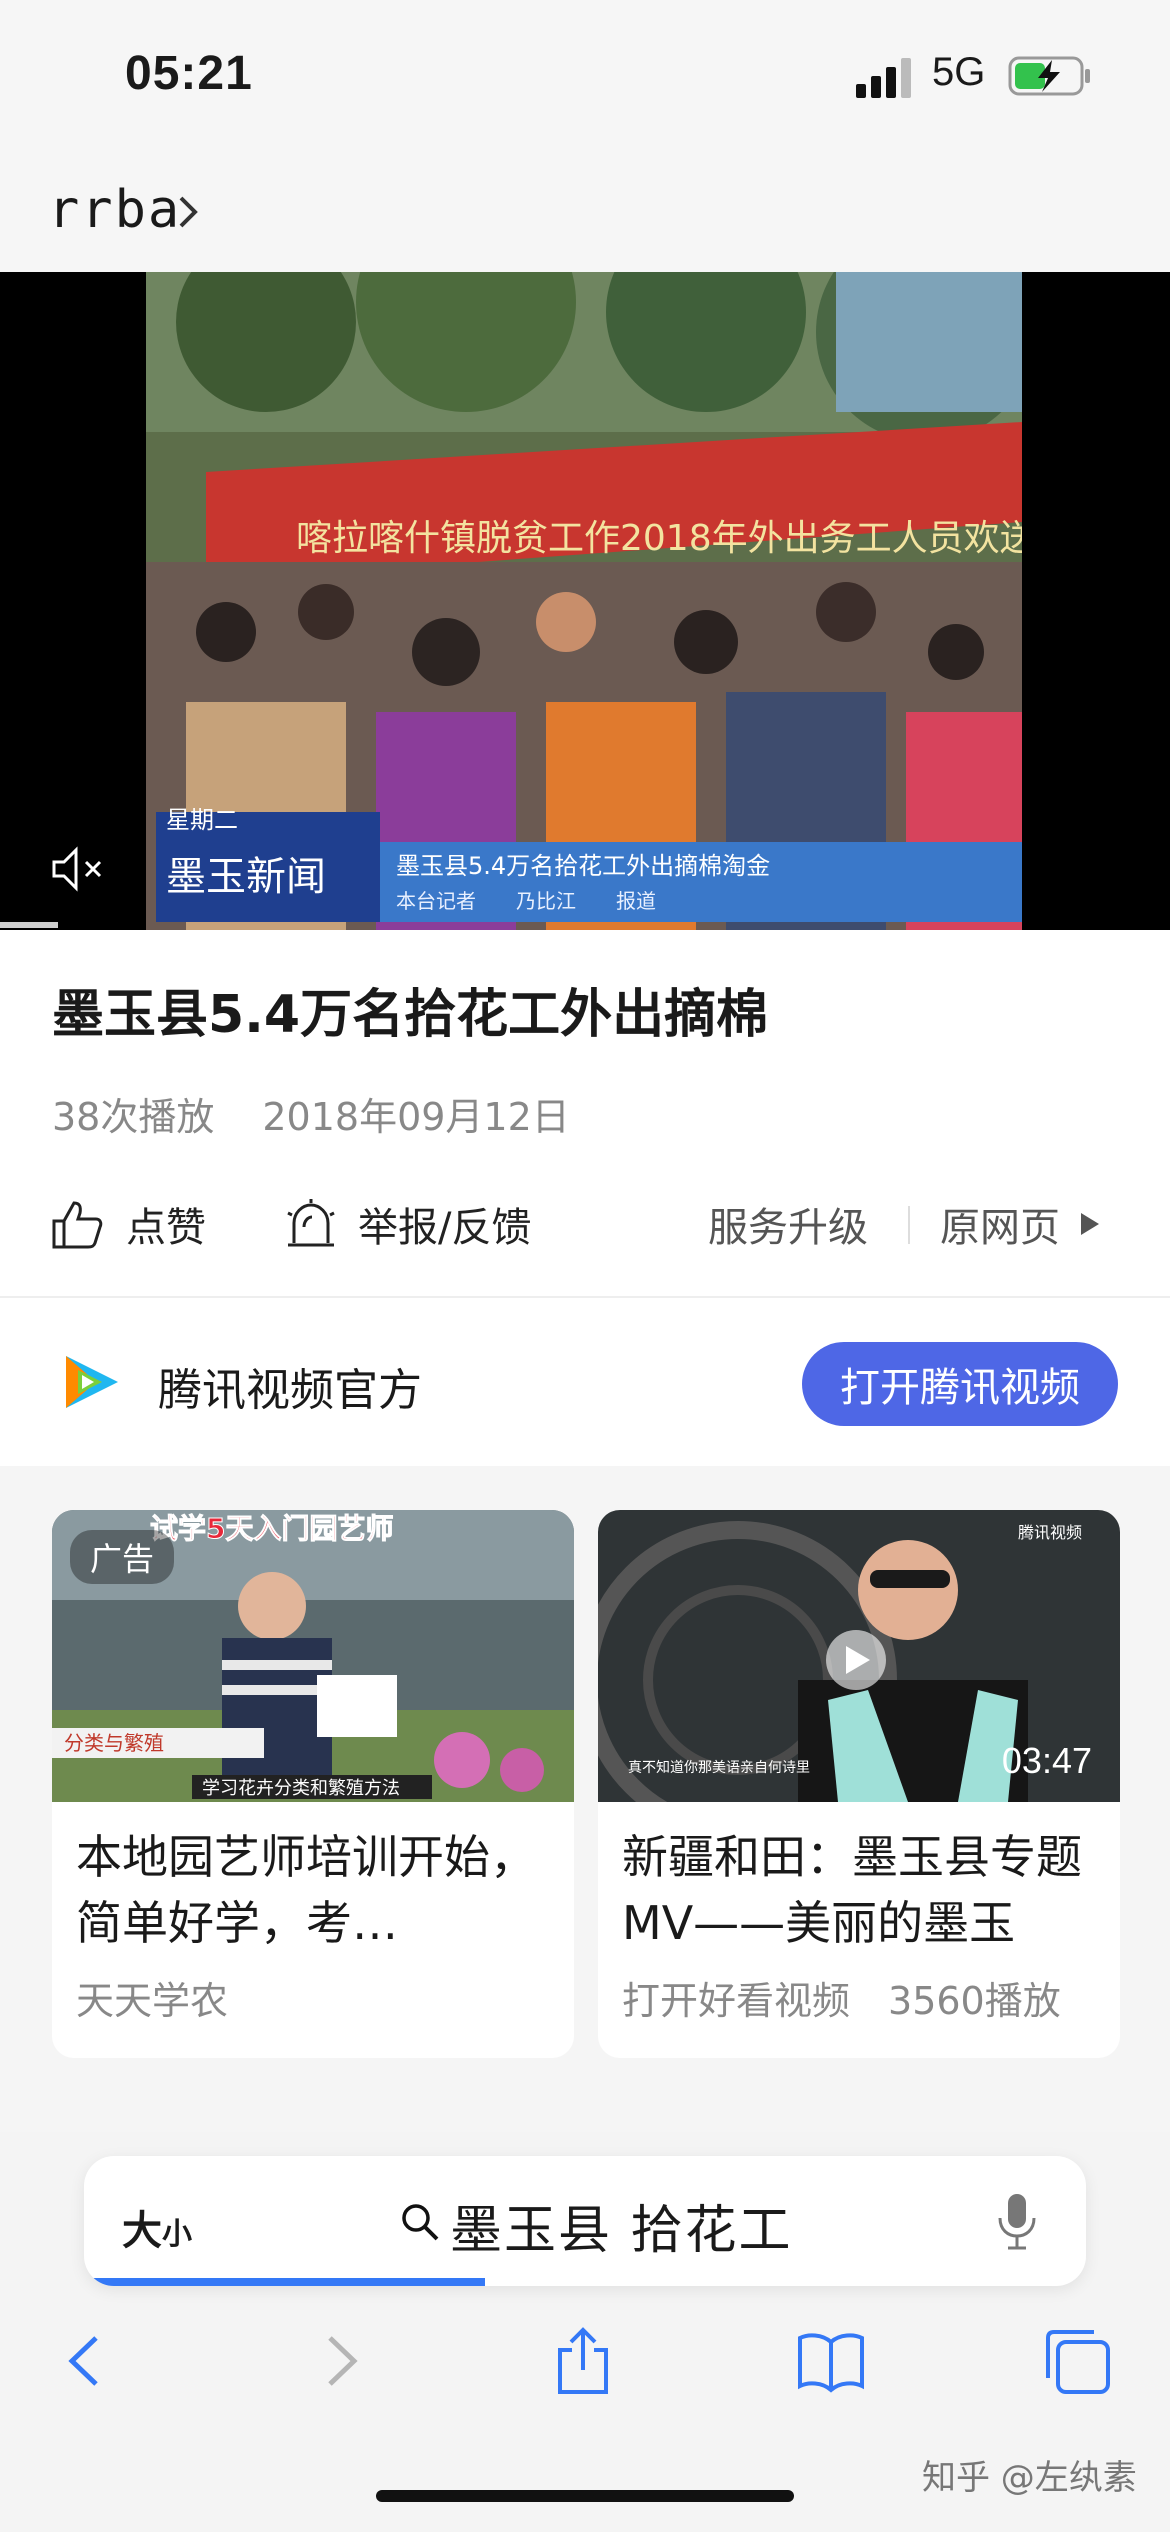 The image size is (1170, 2532). What do you see at coordinates (416, 1117) in the screenshot?
I see `publish-date: 2018年09月12日` at bounding box center [416, 1117].